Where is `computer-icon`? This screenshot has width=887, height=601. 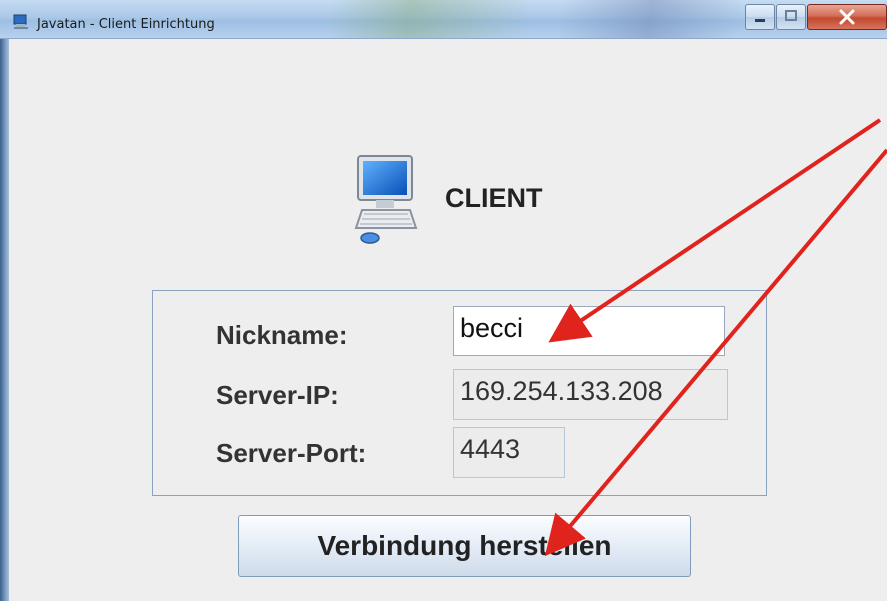
computer-icon is located at coordinates (386, 199).